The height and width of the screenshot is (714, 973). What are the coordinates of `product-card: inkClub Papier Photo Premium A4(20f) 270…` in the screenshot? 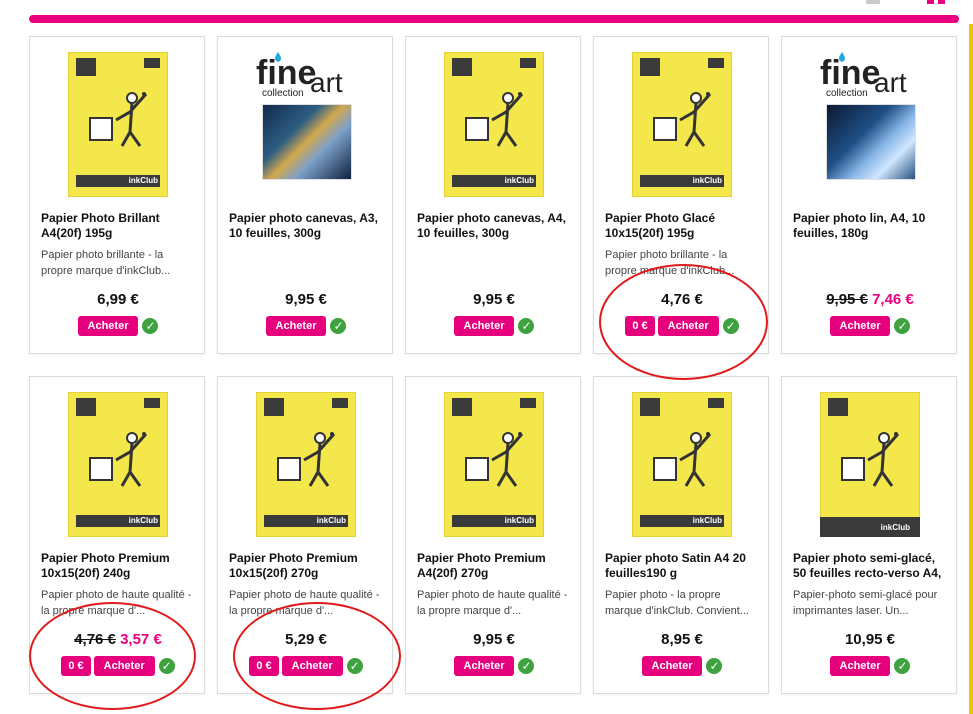 It's located at (493, 535).